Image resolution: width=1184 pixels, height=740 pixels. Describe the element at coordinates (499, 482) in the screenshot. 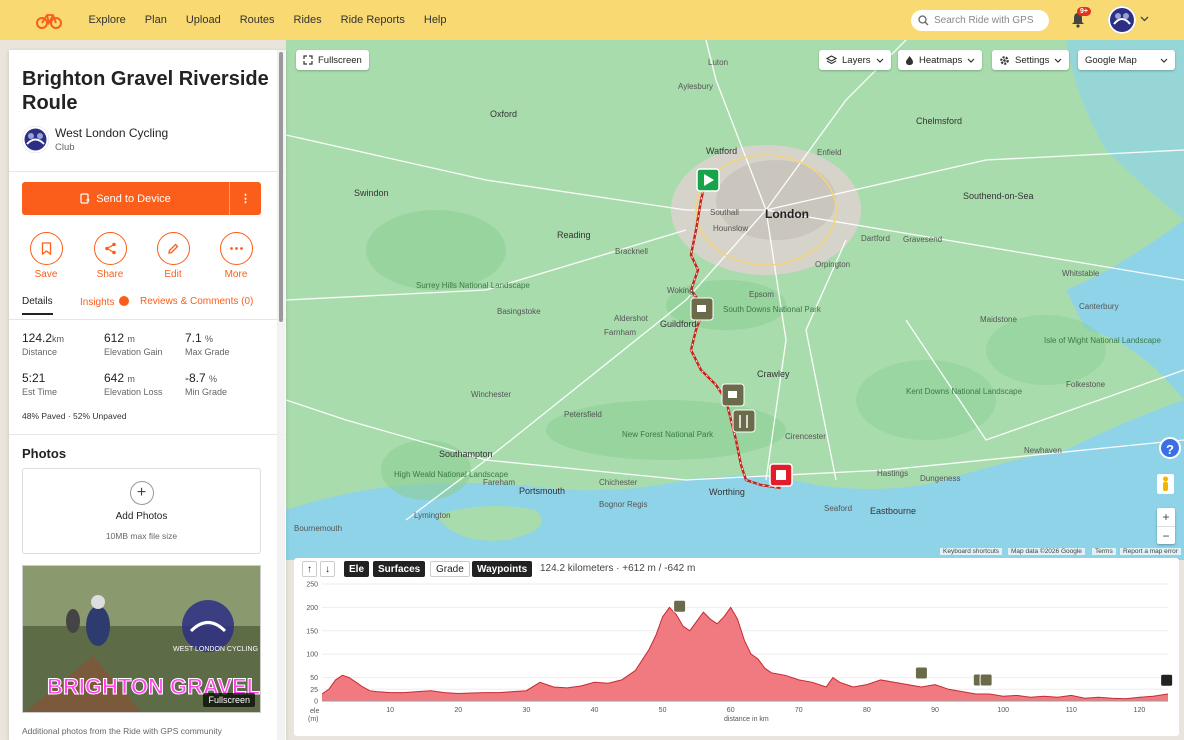

I see `map-label-place: Fareham` at that location.